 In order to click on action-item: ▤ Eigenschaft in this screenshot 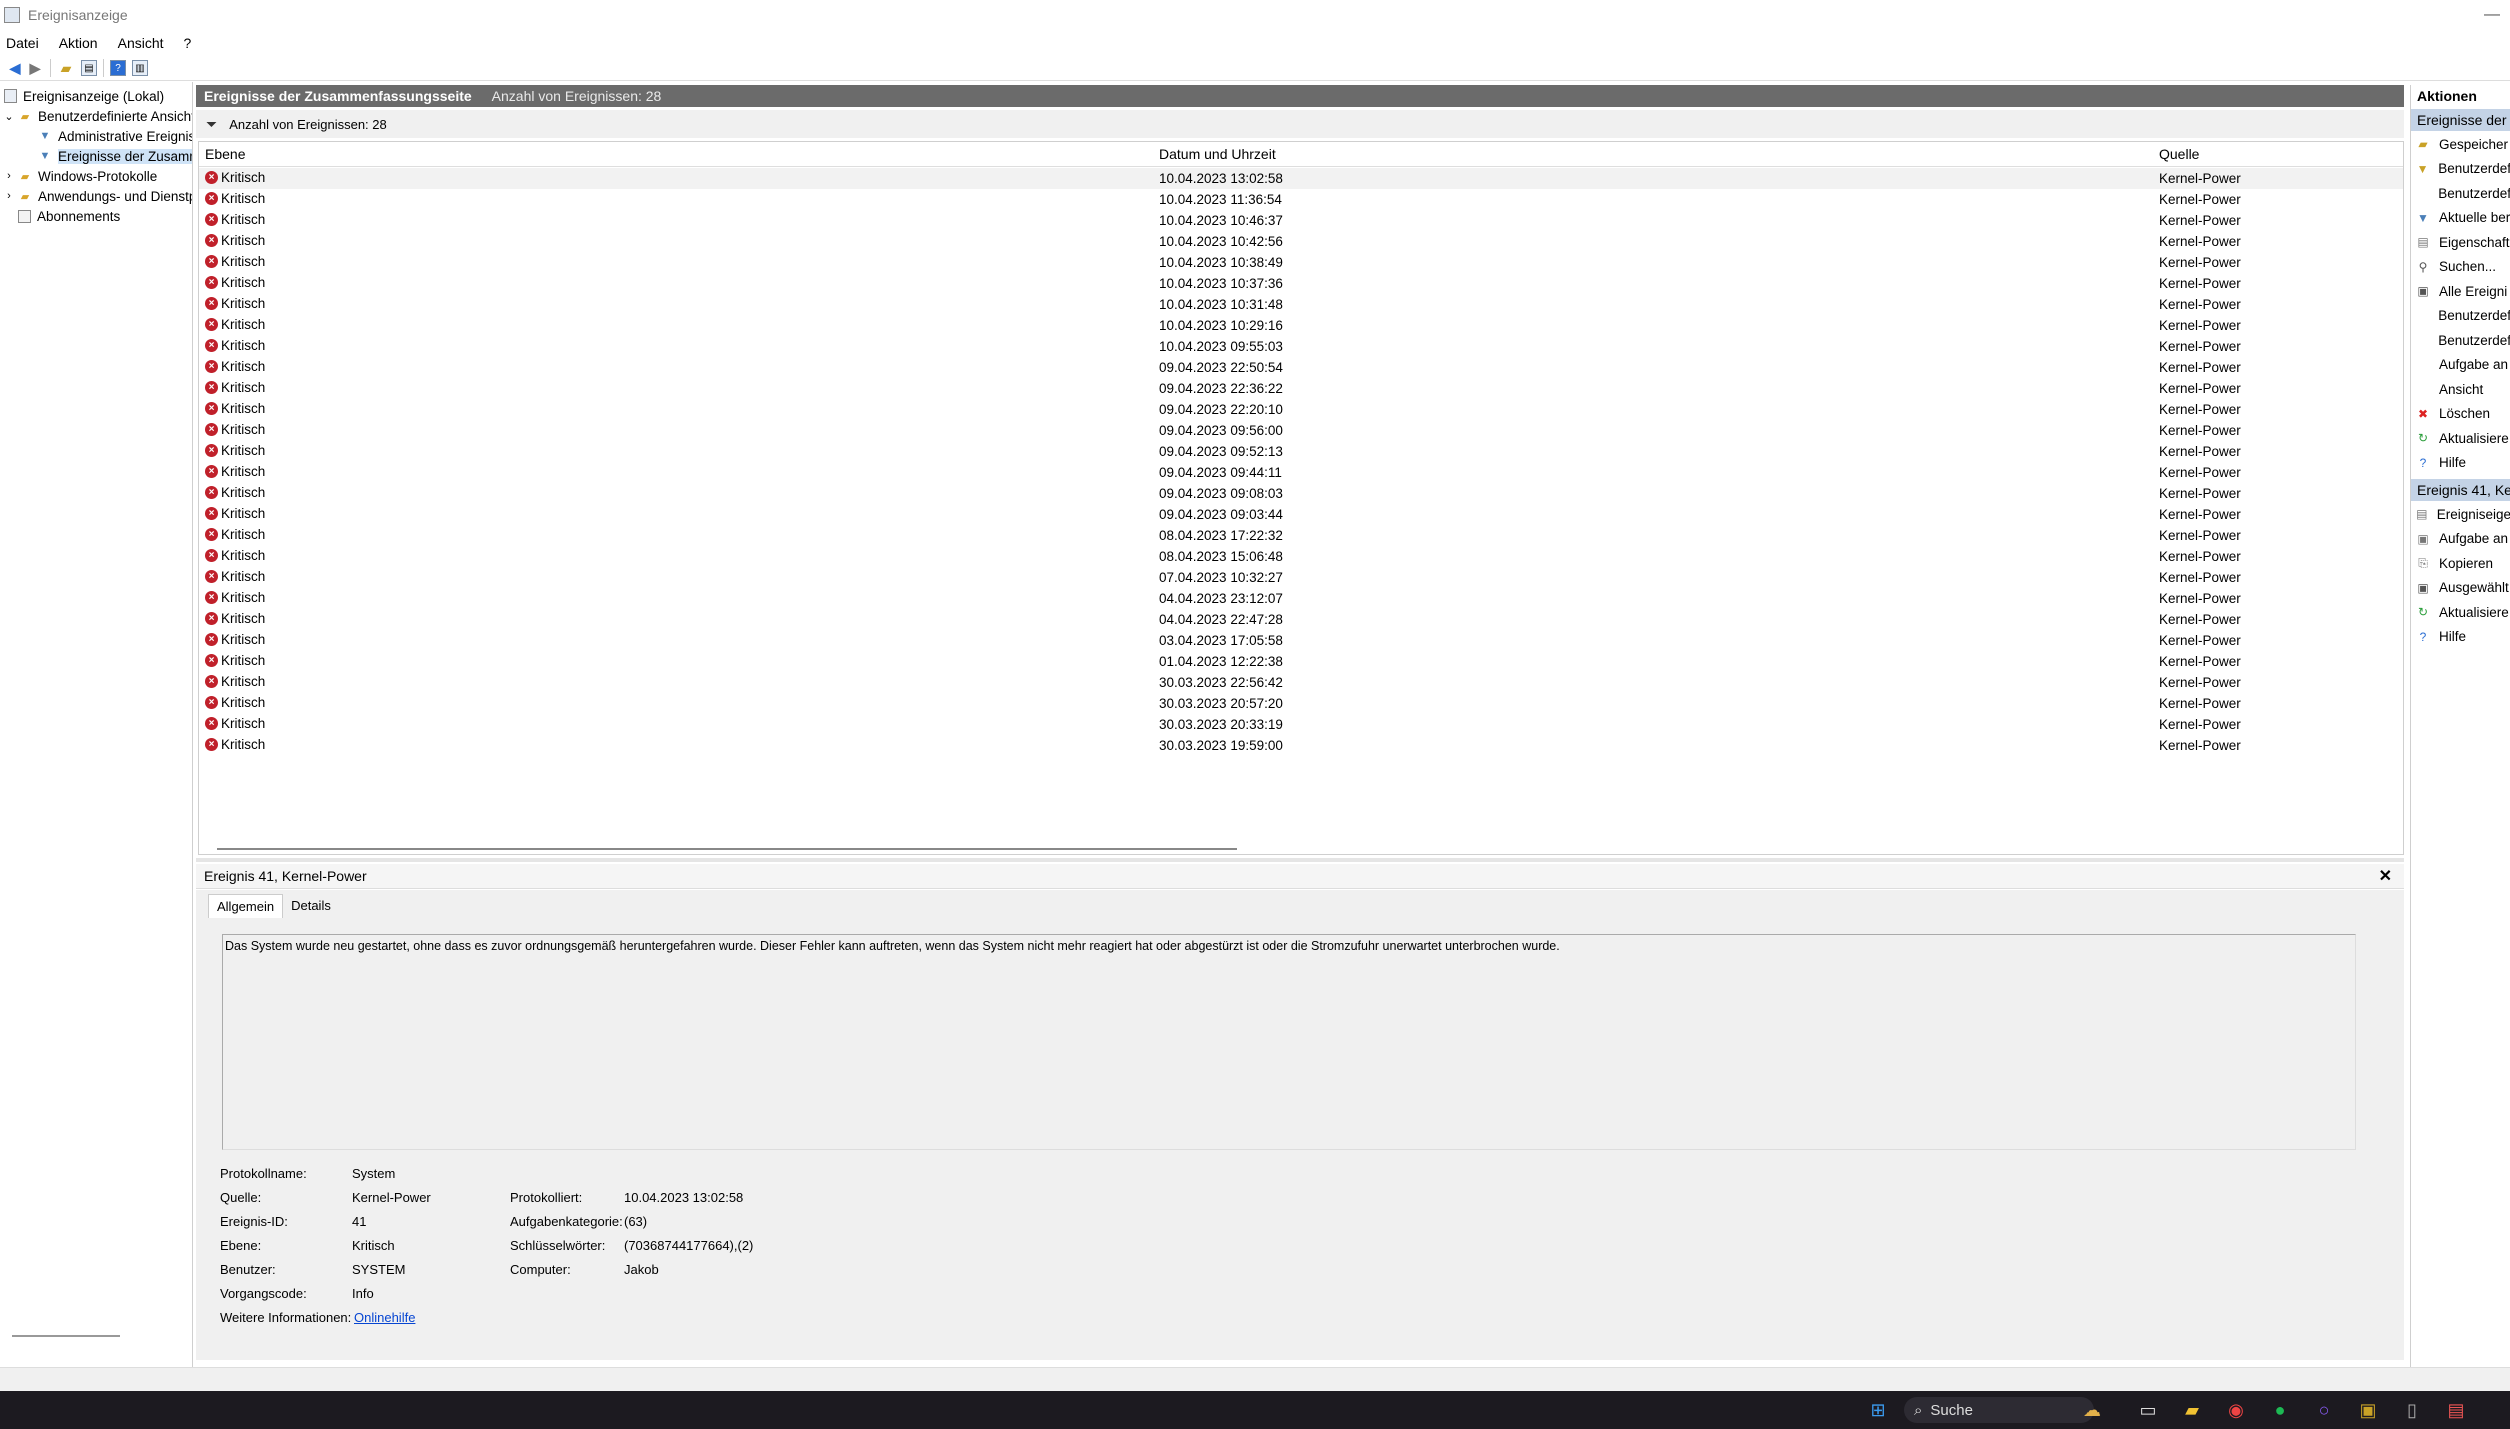, I will do `click(2460, 242)`.